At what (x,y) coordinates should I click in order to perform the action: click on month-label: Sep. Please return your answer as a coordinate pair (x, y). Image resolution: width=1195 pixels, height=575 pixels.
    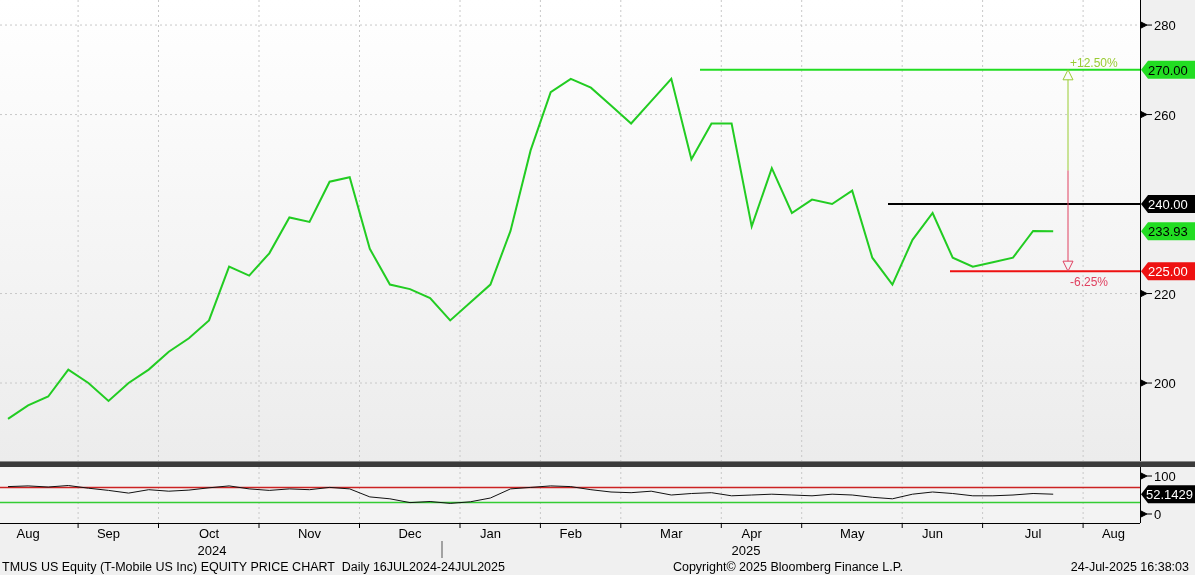
    Looking at the image, I should click on (108, 533).